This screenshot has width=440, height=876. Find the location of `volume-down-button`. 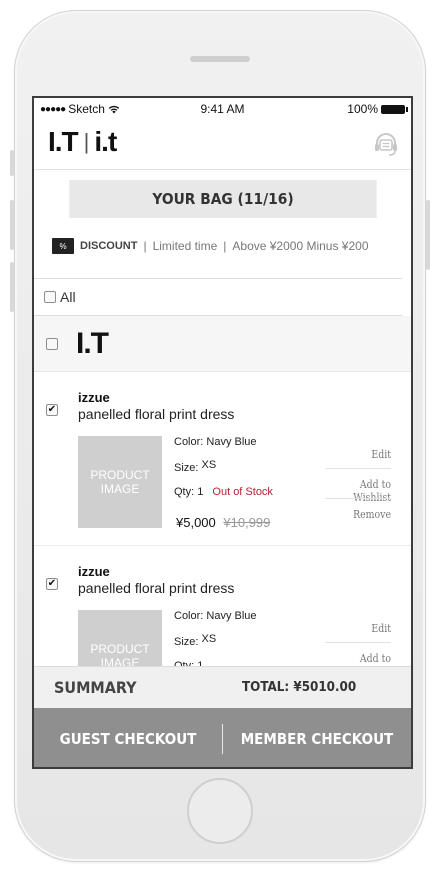

volume-down-button is located at coordinates (12, 287).